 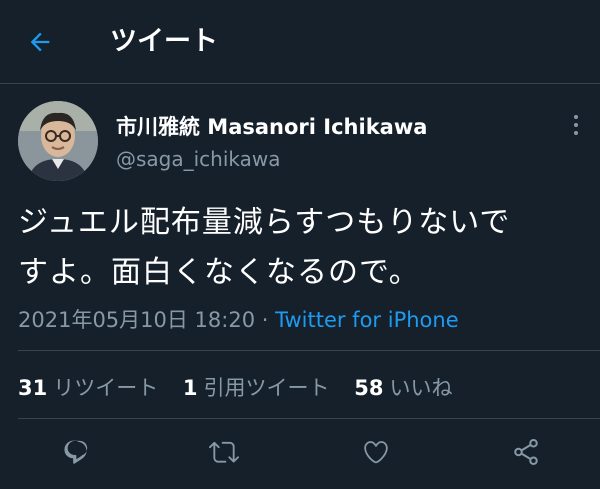 I want to click on avatar, so click(x=58, y=141).